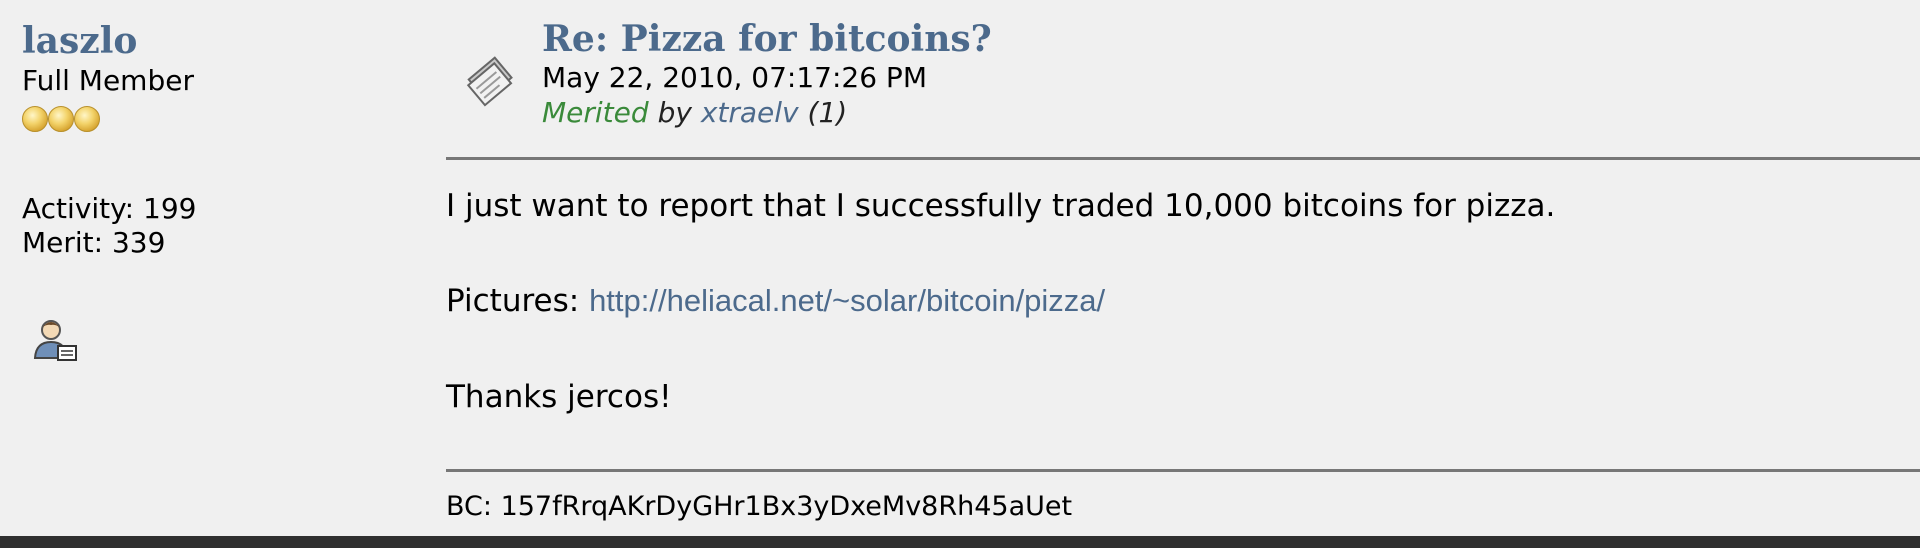  What do you see at coordinates (674, 112) in the screenshot?
I see `merit-by-label: by` at bounding box center [674, 112].